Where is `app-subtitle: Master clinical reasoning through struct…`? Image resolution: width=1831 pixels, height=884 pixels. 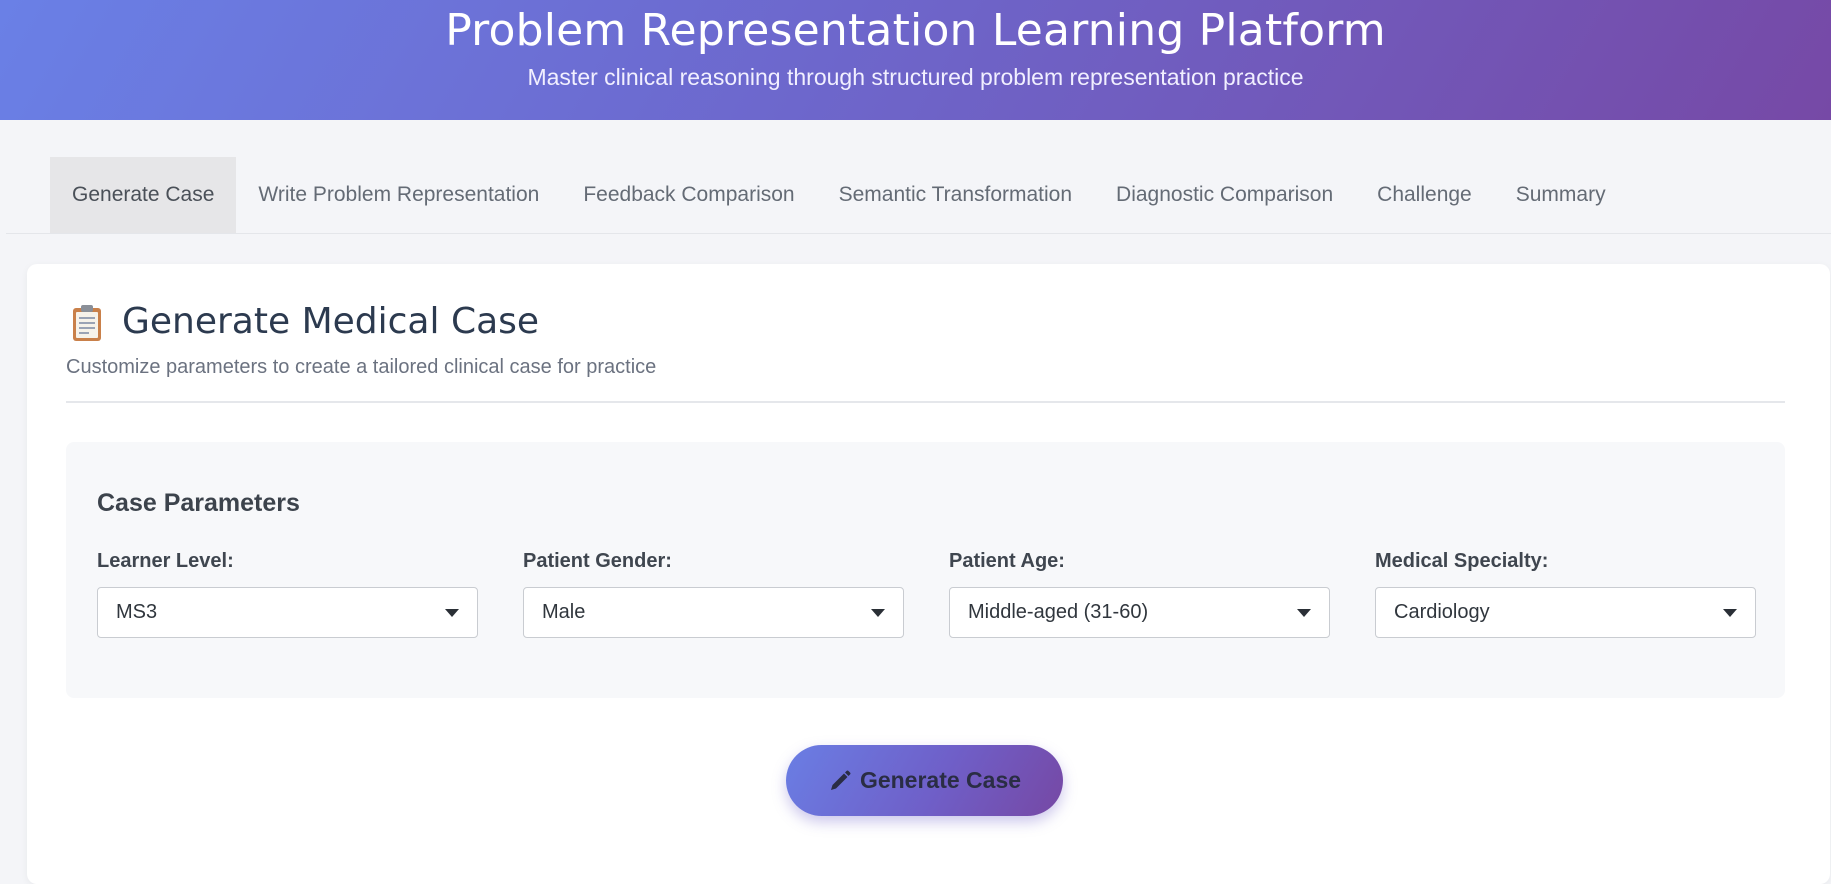 app-subtitle: Master clinical reasoning through struct… is located at coordinates (915, 77).